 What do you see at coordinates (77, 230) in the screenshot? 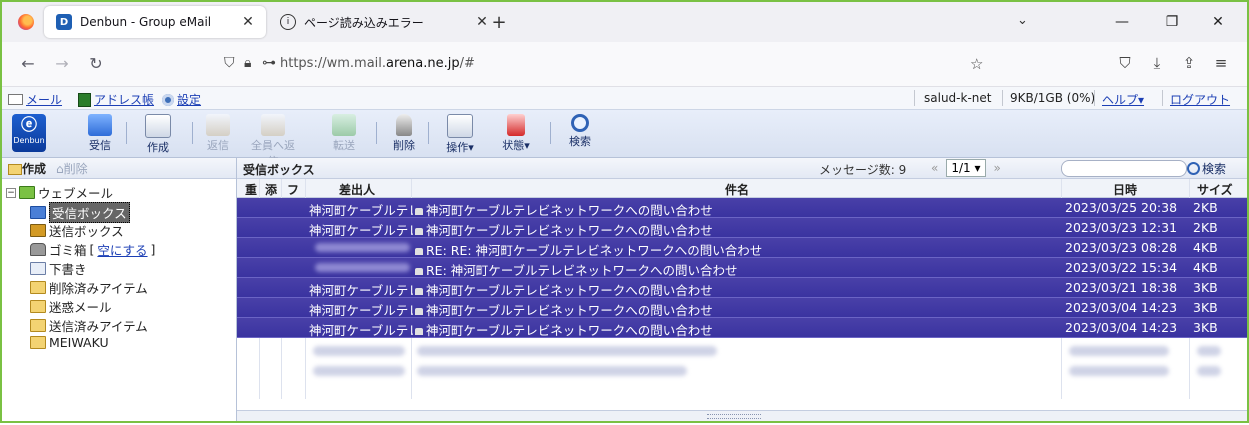
I see `folder-outbox: 送信ボックス` at bounding box center [77, 230].